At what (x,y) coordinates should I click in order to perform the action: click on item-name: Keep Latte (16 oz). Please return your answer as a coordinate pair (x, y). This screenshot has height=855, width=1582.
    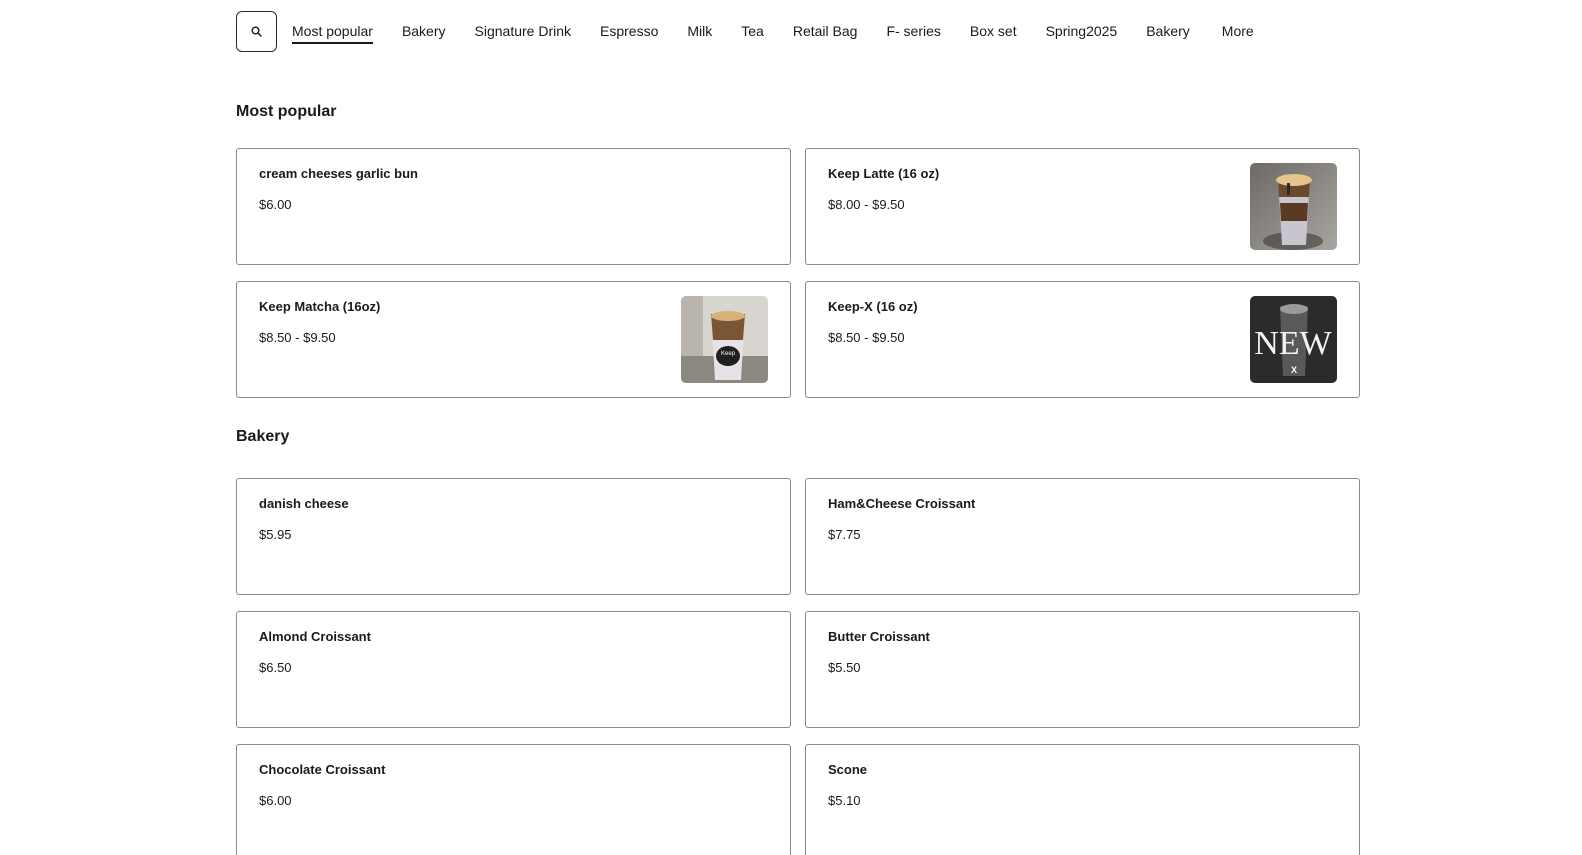
    Looking at the image, I should click on (884, 173).